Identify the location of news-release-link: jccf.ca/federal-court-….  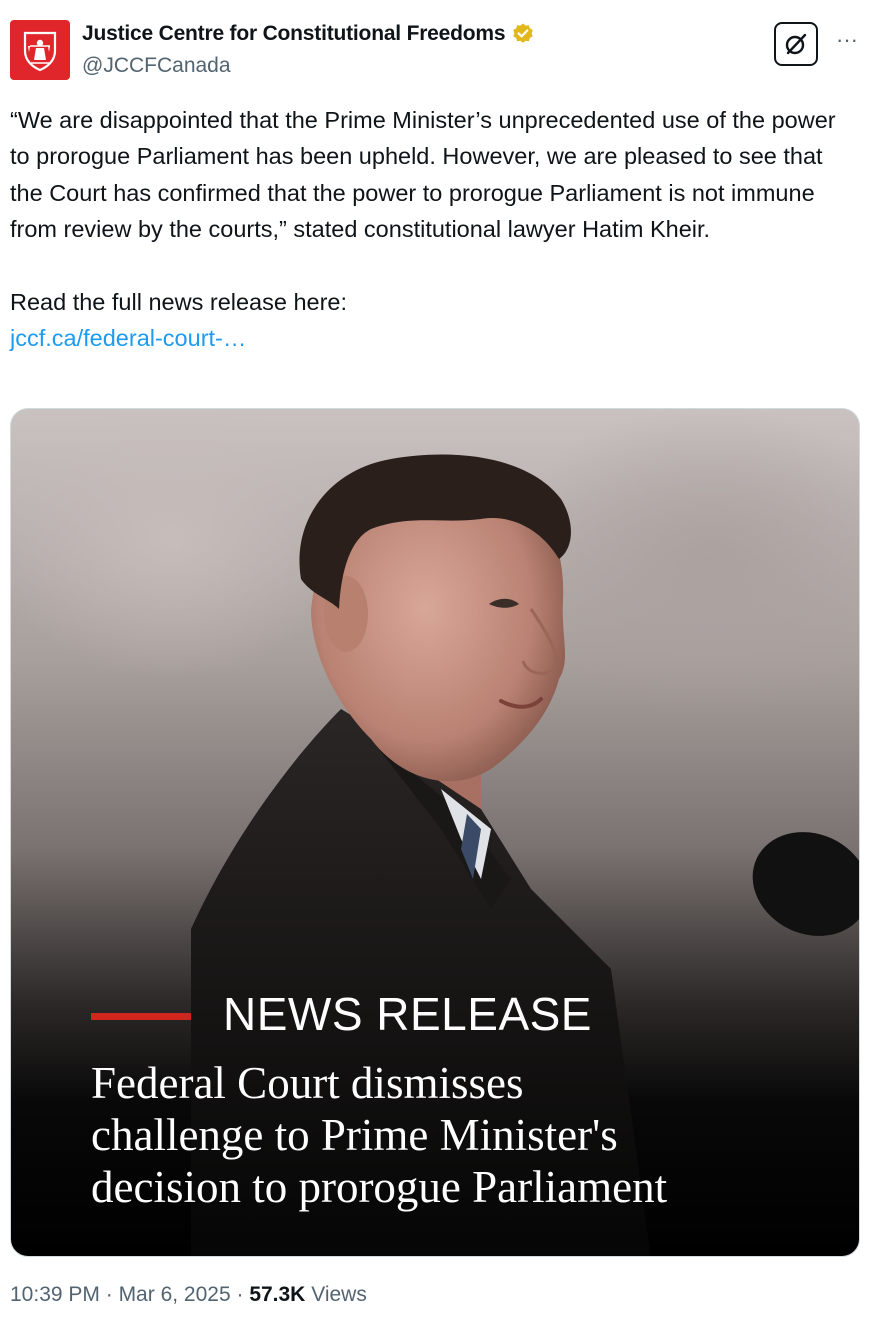
(128, 338).